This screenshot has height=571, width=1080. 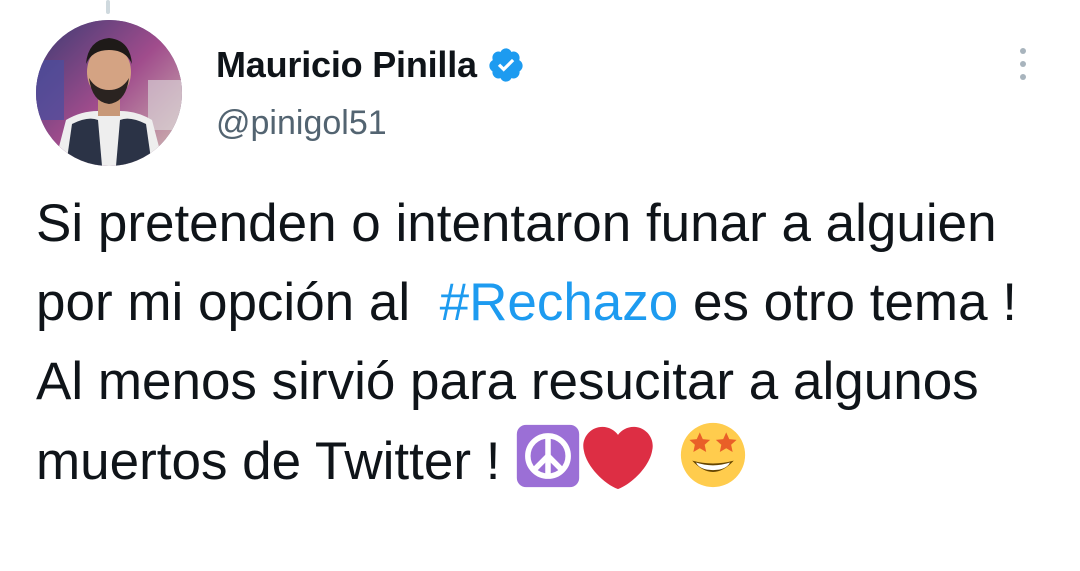 What do you see at coordinates (618, 457) in the screenshot?
I see `red-heart-icon` at bounding box center [618, 457].